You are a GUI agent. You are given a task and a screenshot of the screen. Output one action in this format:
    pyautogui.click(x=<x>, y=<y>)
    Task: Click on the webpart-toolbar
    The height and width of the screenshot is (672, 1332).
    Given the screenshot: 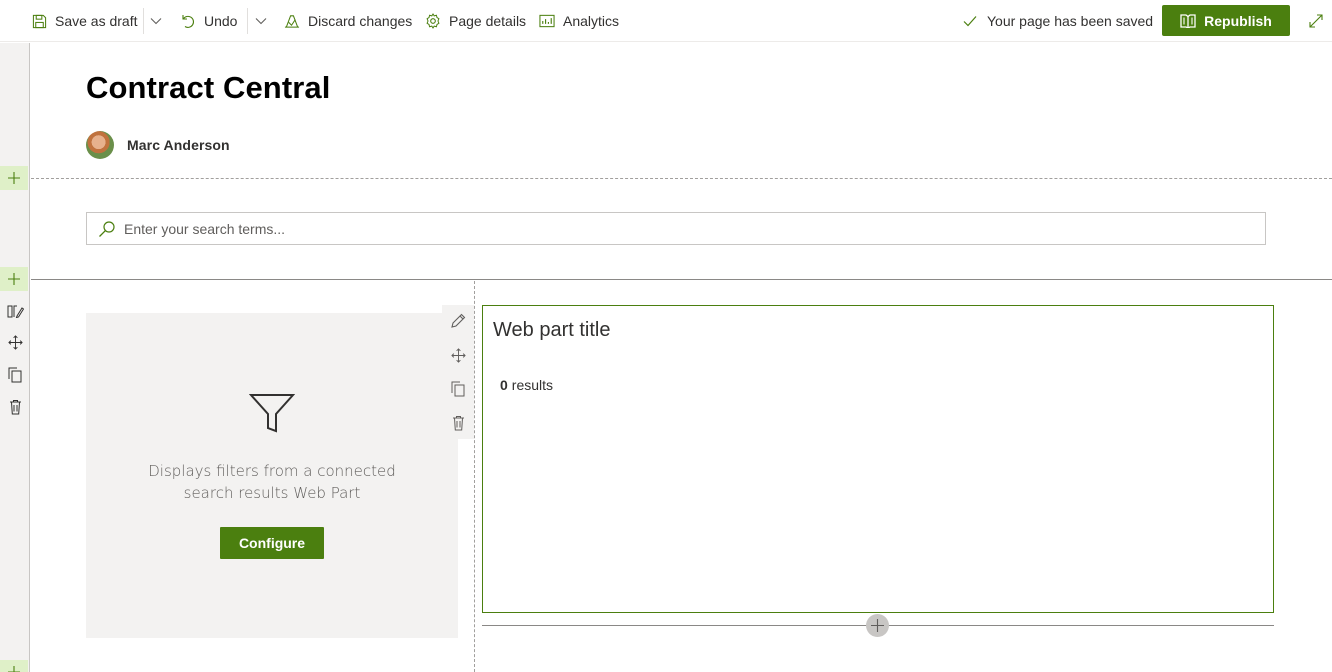 What is the action you would take?
    pyautogui.click(x=458, y=372)
    